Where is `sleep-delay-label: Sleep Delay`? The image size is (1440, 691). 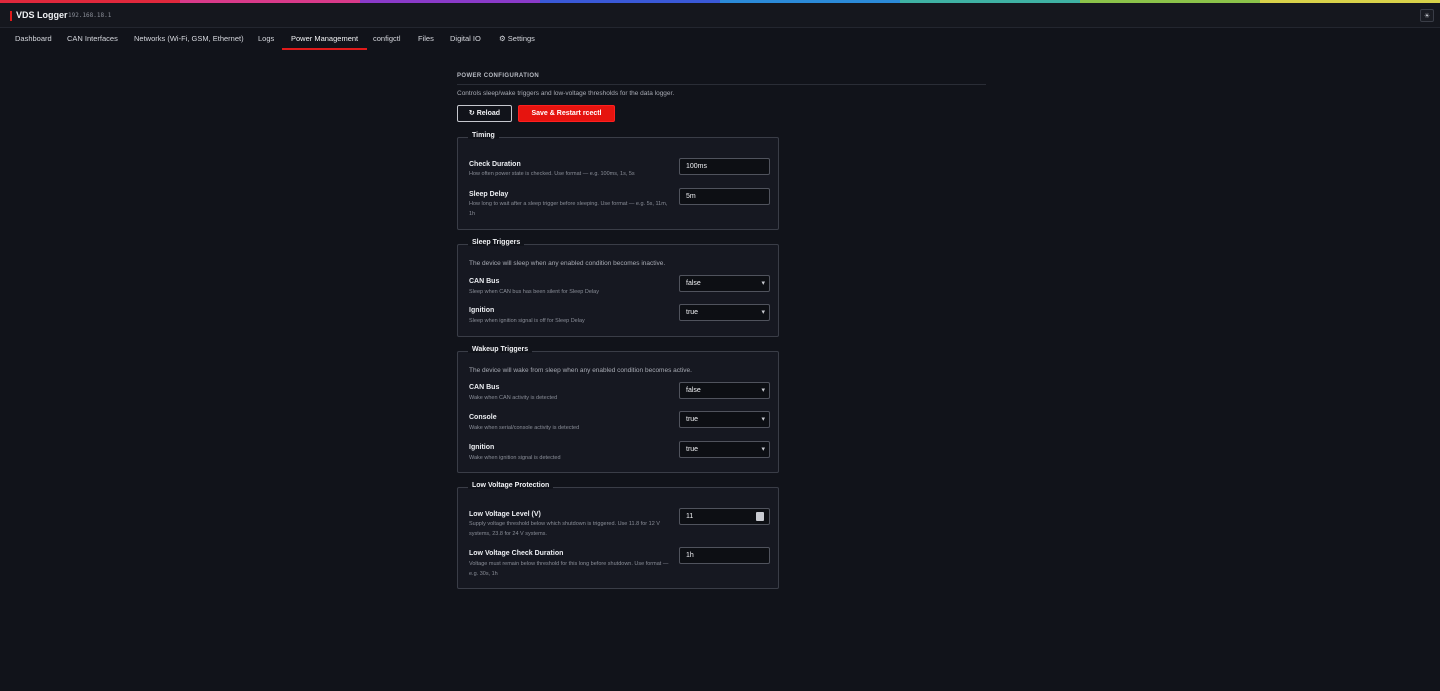 sleep-delay-label: Sleep Delay is located at coordinates (489, 194).